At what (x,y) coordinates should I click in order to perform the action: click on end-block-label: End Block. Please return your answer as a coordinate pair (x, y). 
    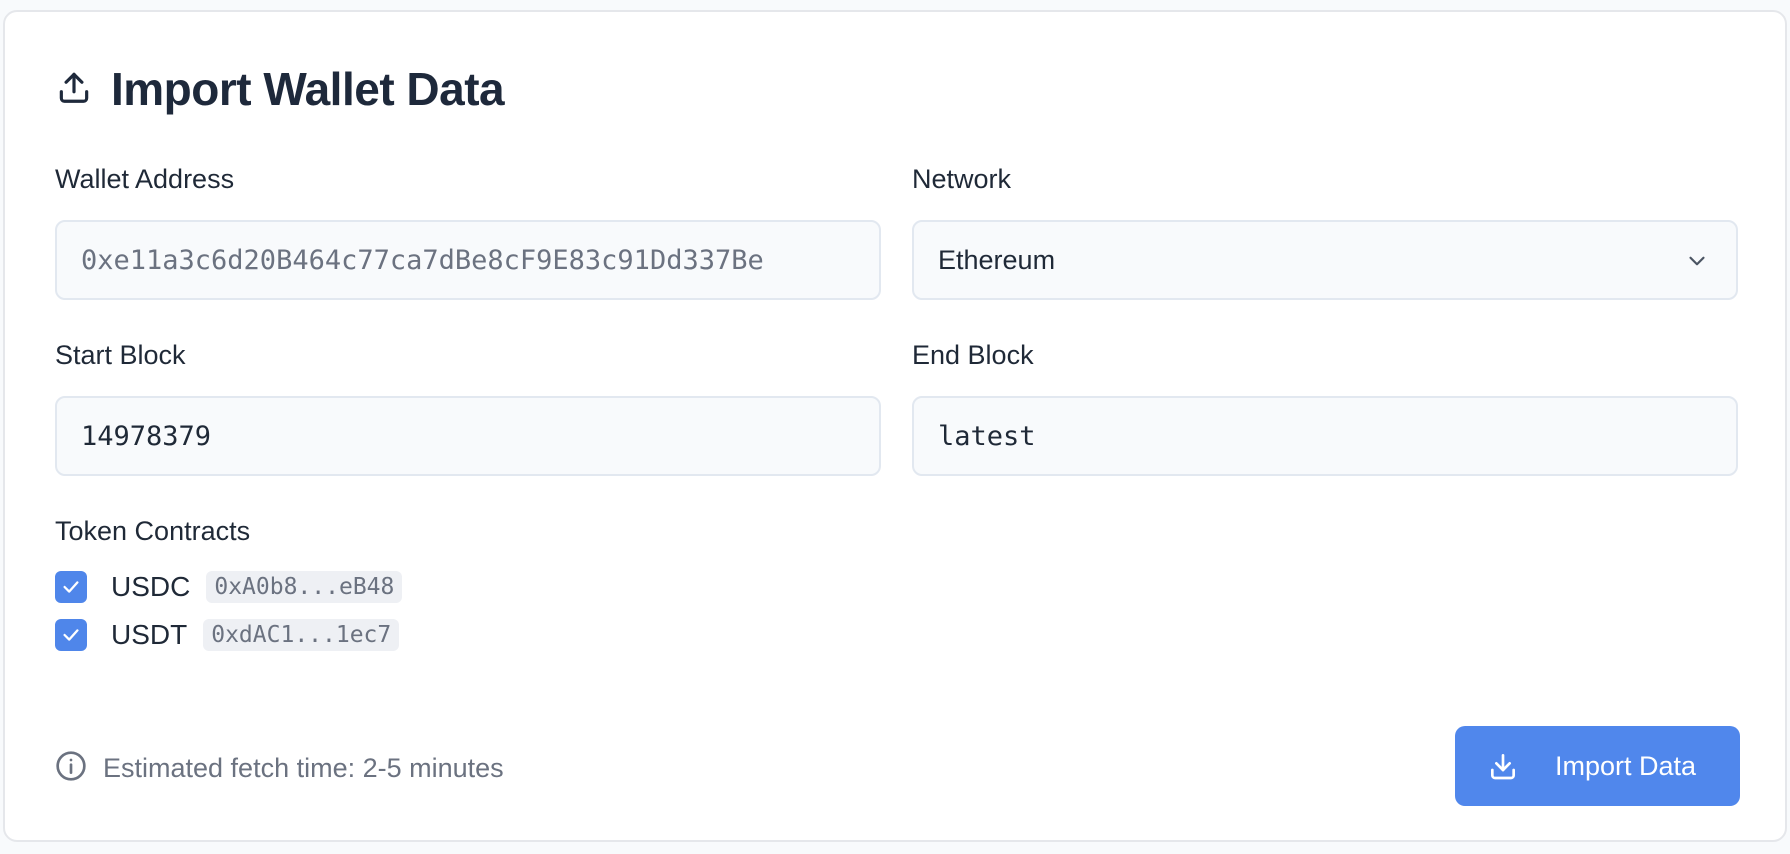
    Looking at the image, I should click on (973, 355).